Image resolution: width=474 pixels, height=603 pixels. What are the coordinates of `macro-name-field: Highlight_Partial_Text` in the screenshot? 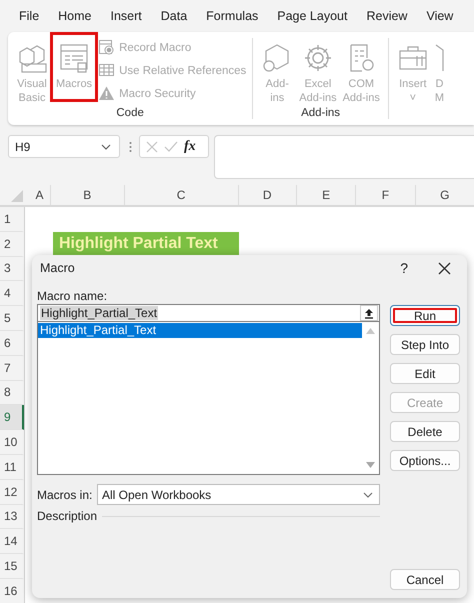 It's located at (208, 313).